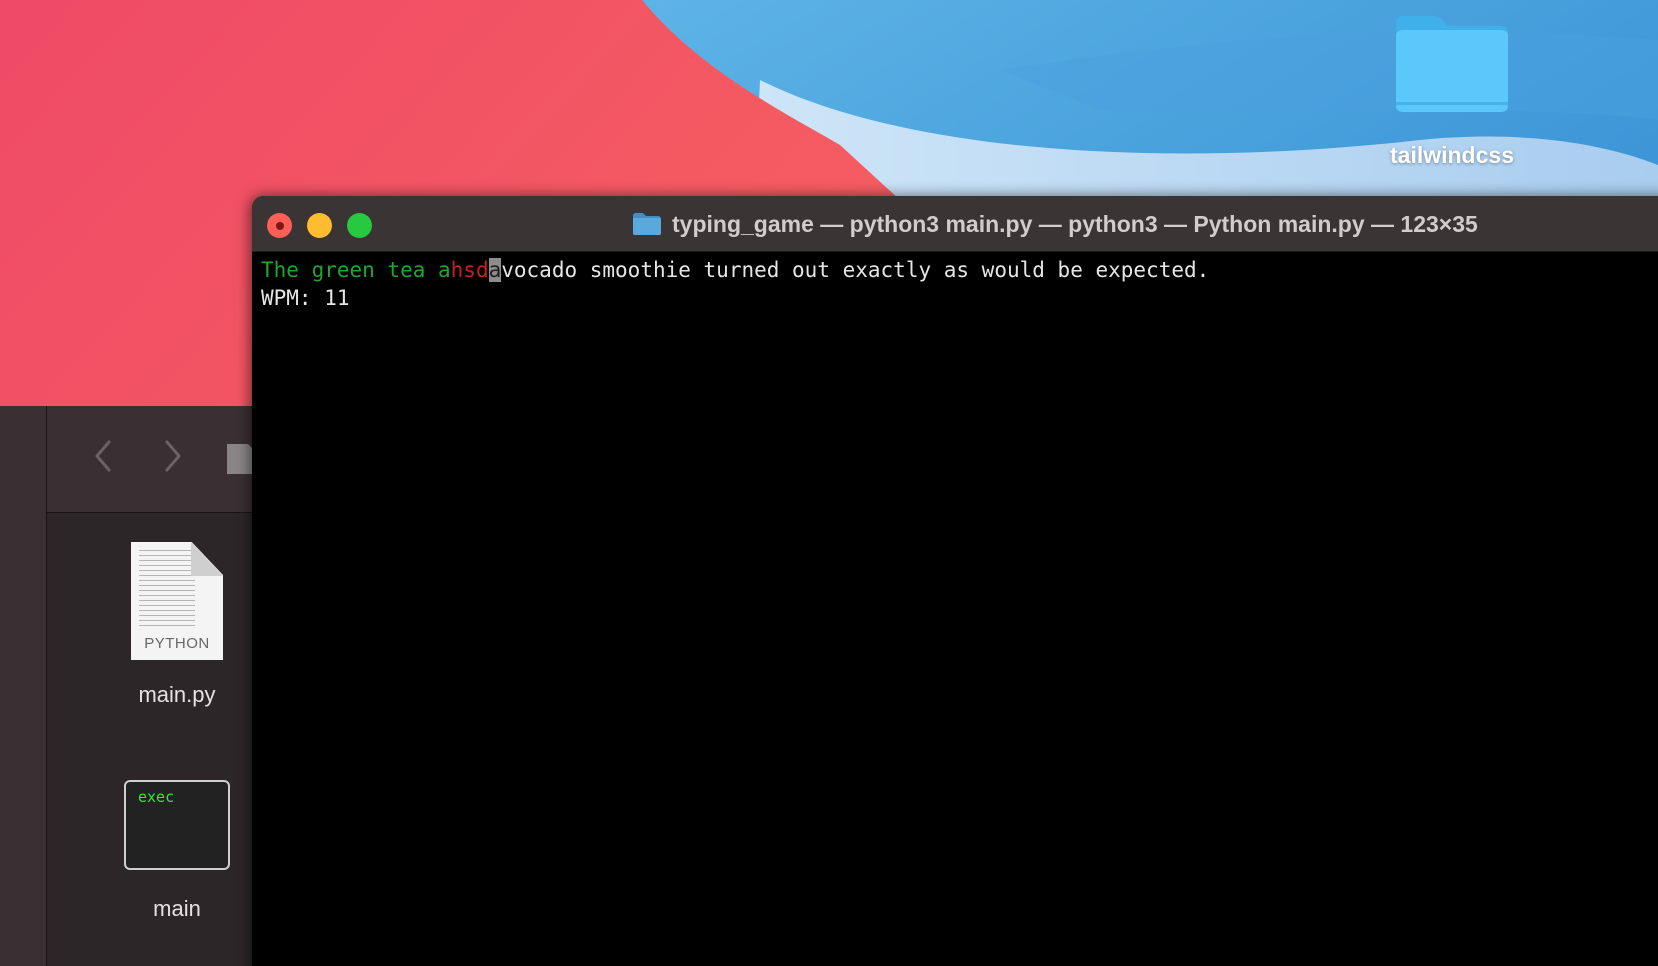 Image resolution: width=1658 pixels, height=966 pixels. What do you see at coordinates (177, 643) in the screenshot?
I see `file-type-label: PYTHON` at bounding box center [177, 643].